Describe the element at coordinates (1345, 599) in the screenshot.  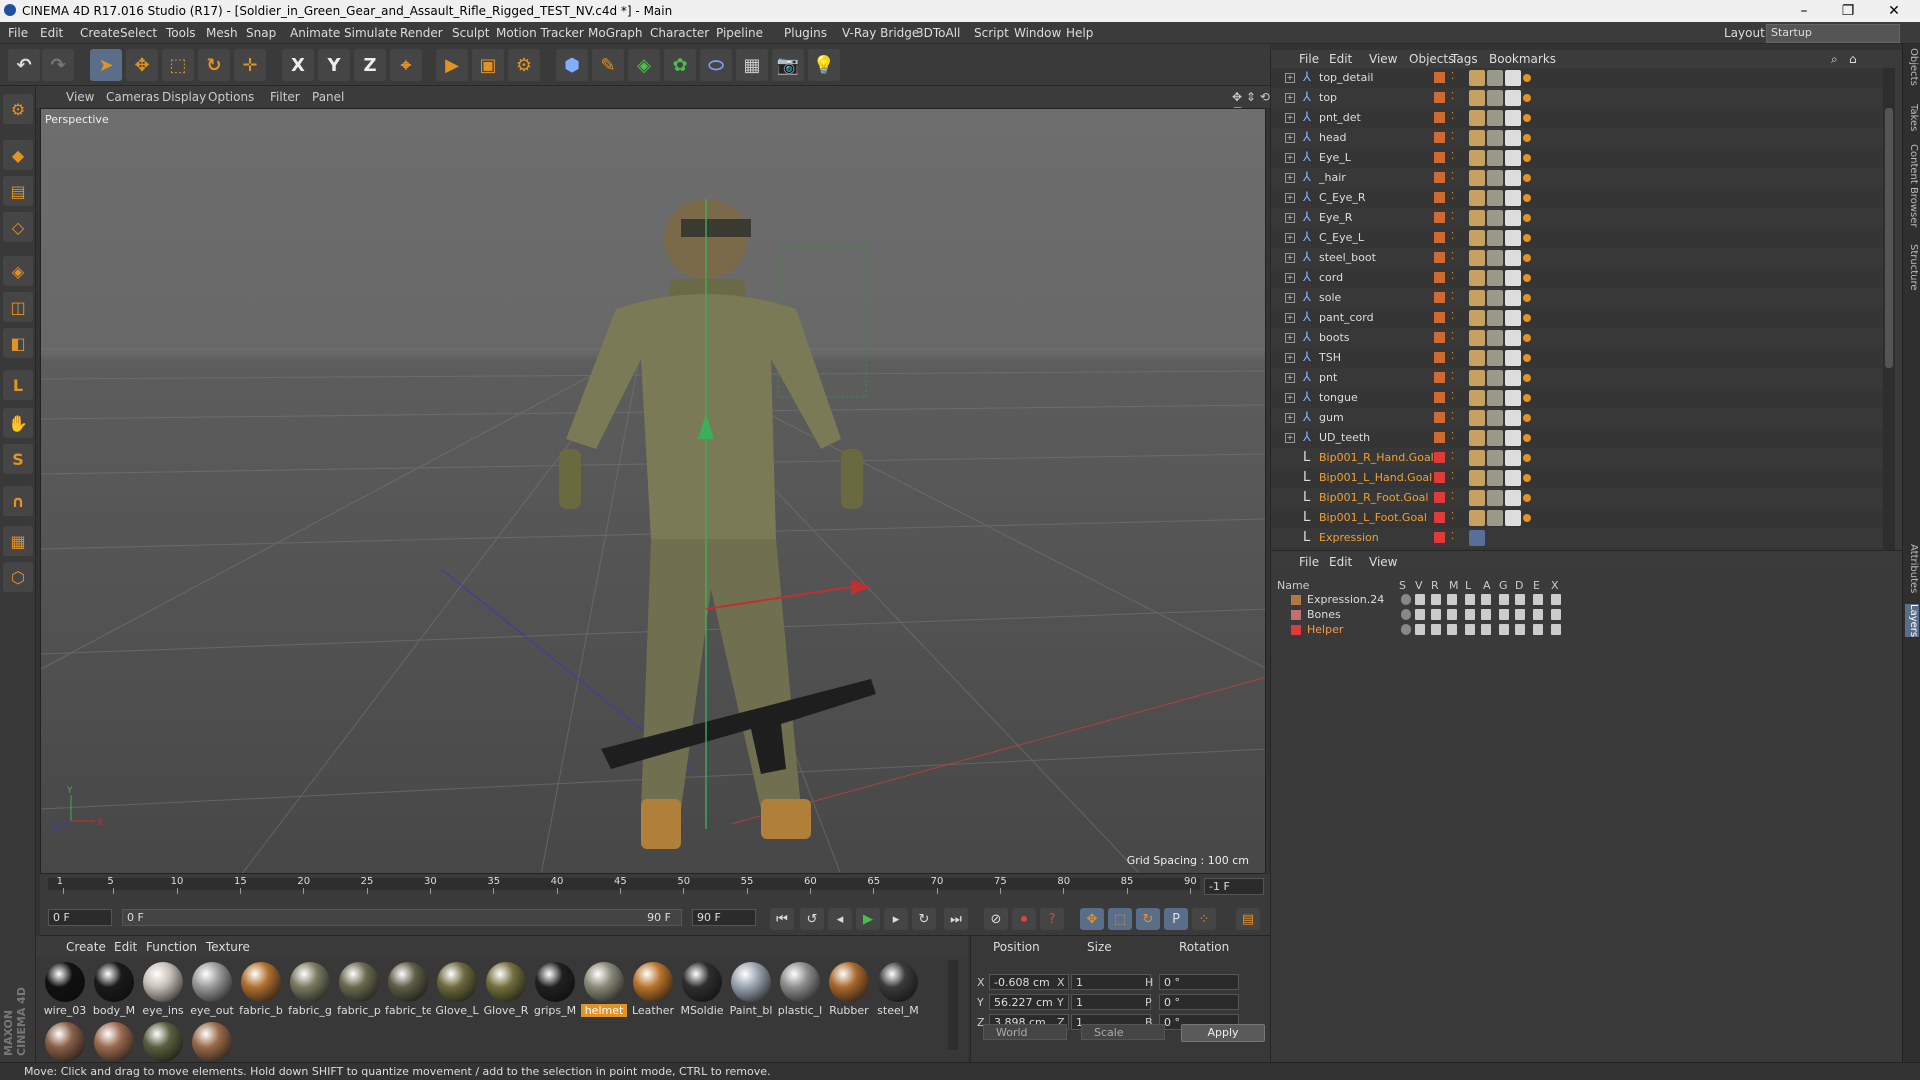
I see `layer-name: Expression.24` at that location.